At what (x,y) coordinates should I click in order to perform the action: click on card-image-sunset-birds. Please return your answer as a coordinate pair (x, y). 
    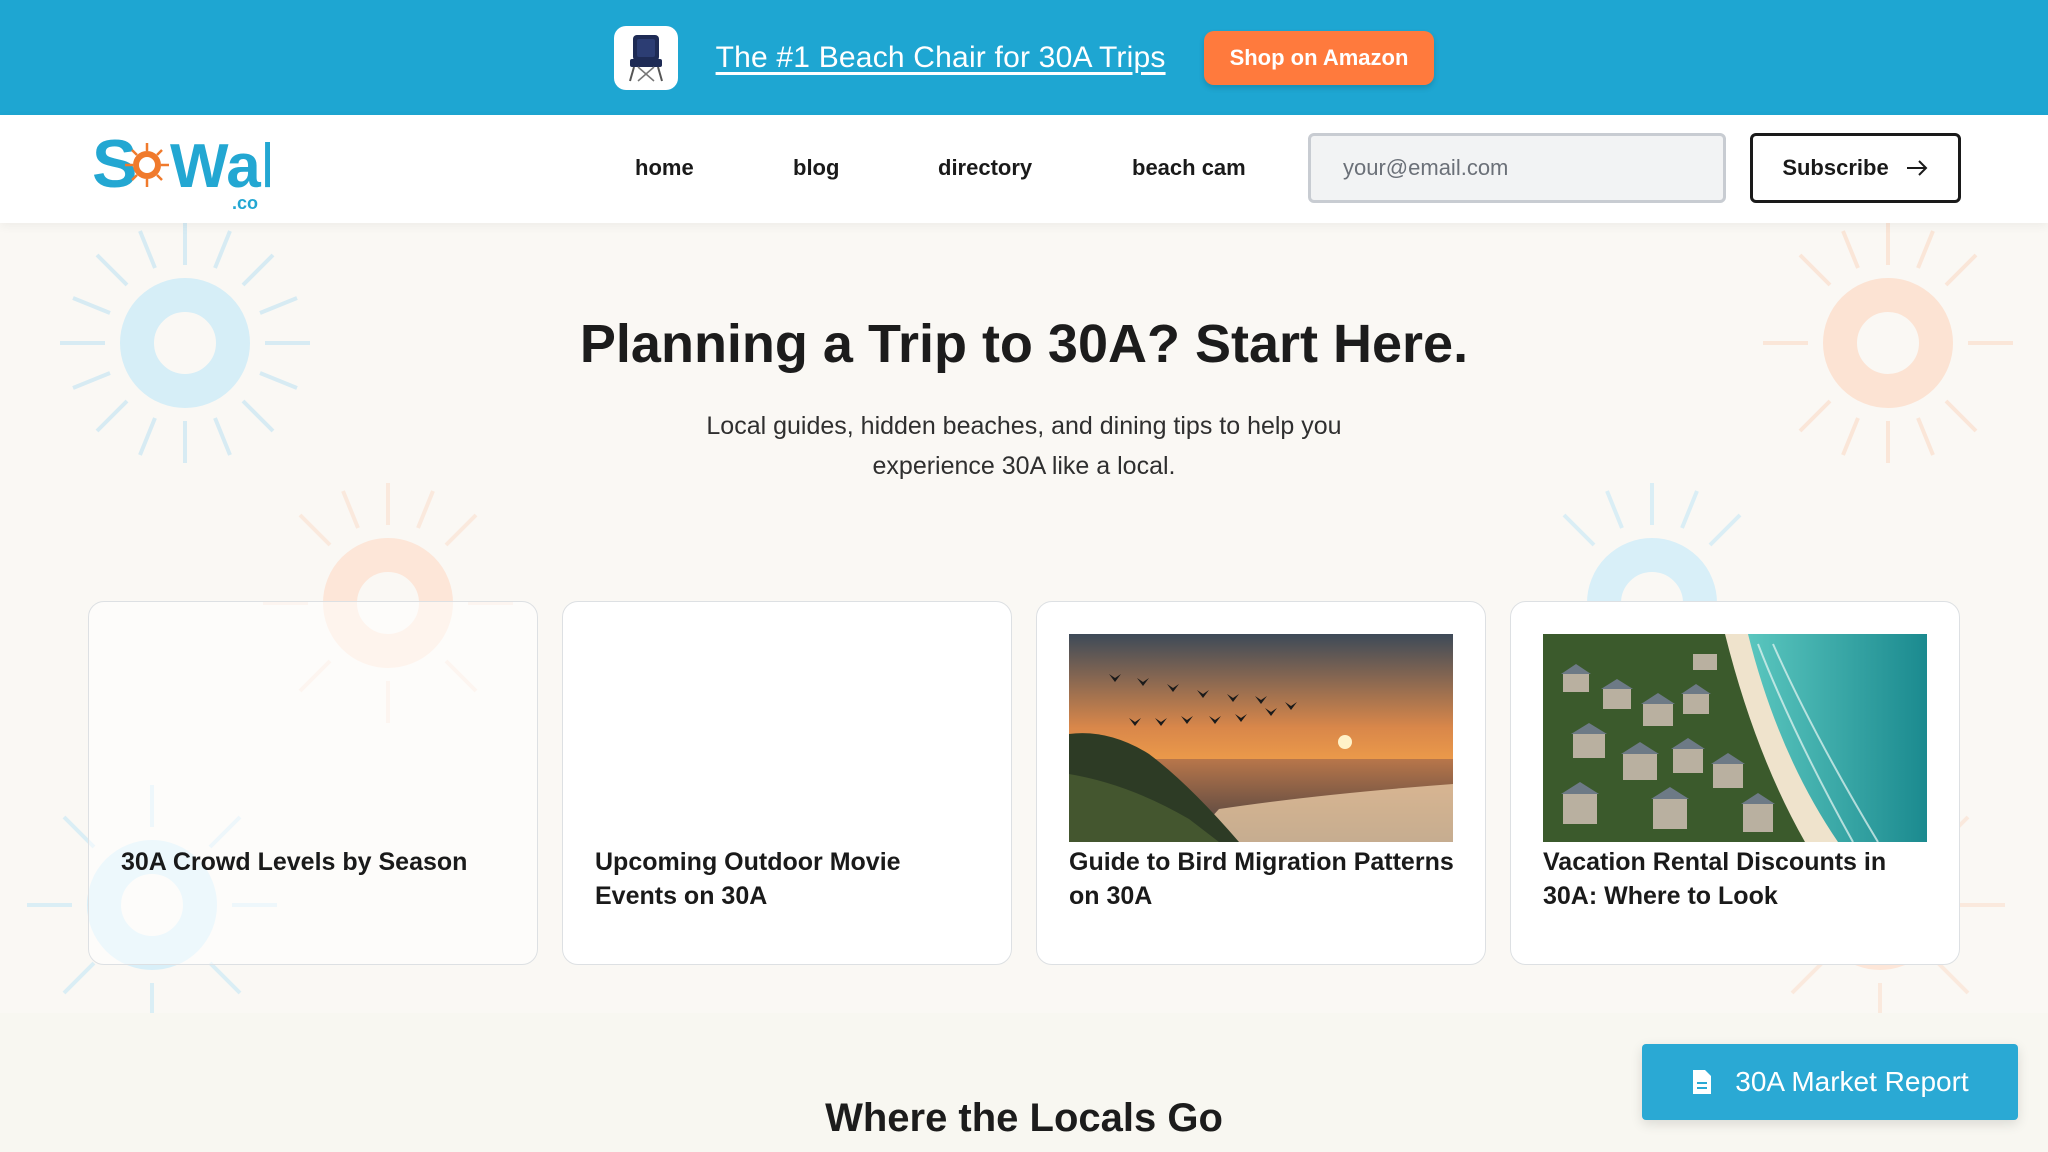
    Looking at the image, I should click on (1261, 738).